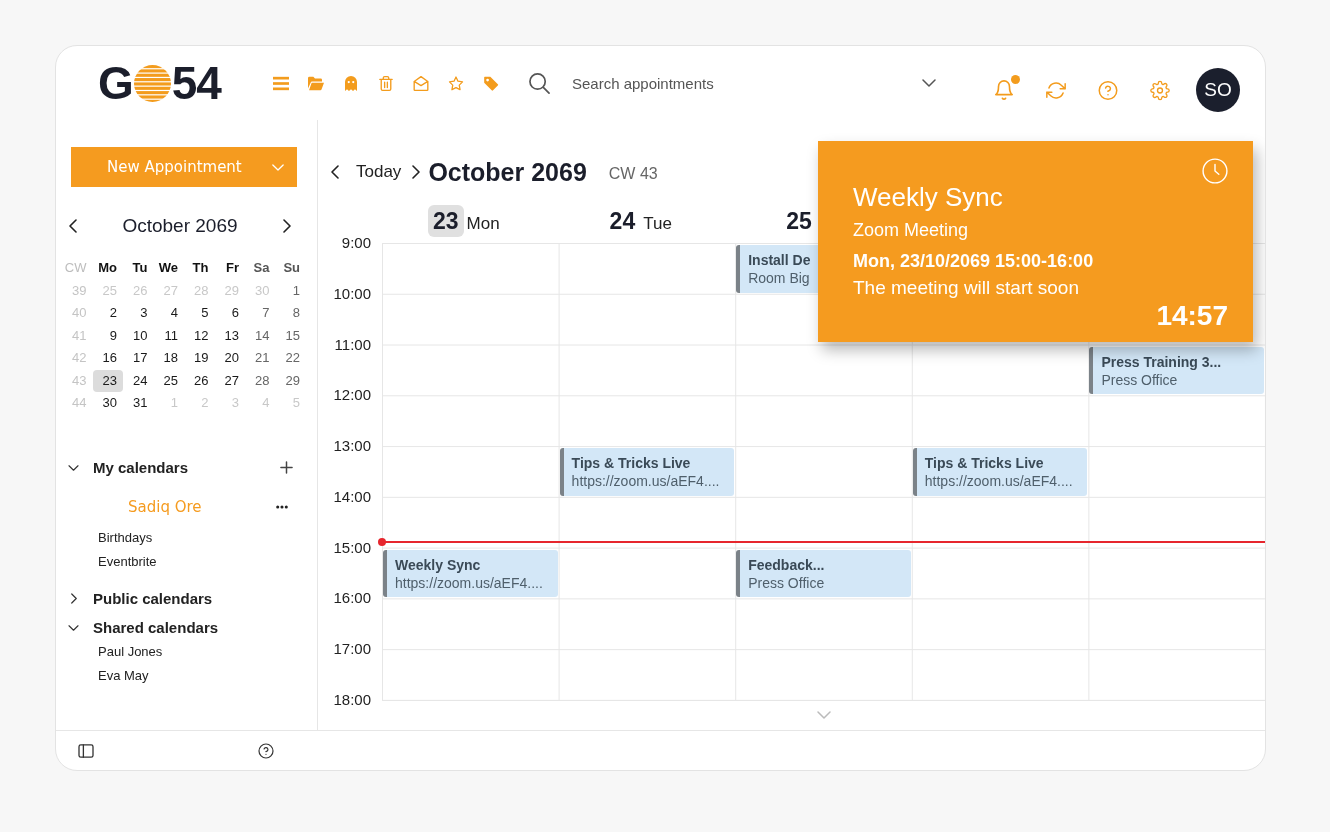 The image size is (1330, 832). I want to click on reminder-subtitle: Zoom Meeting, so click(911, 230).